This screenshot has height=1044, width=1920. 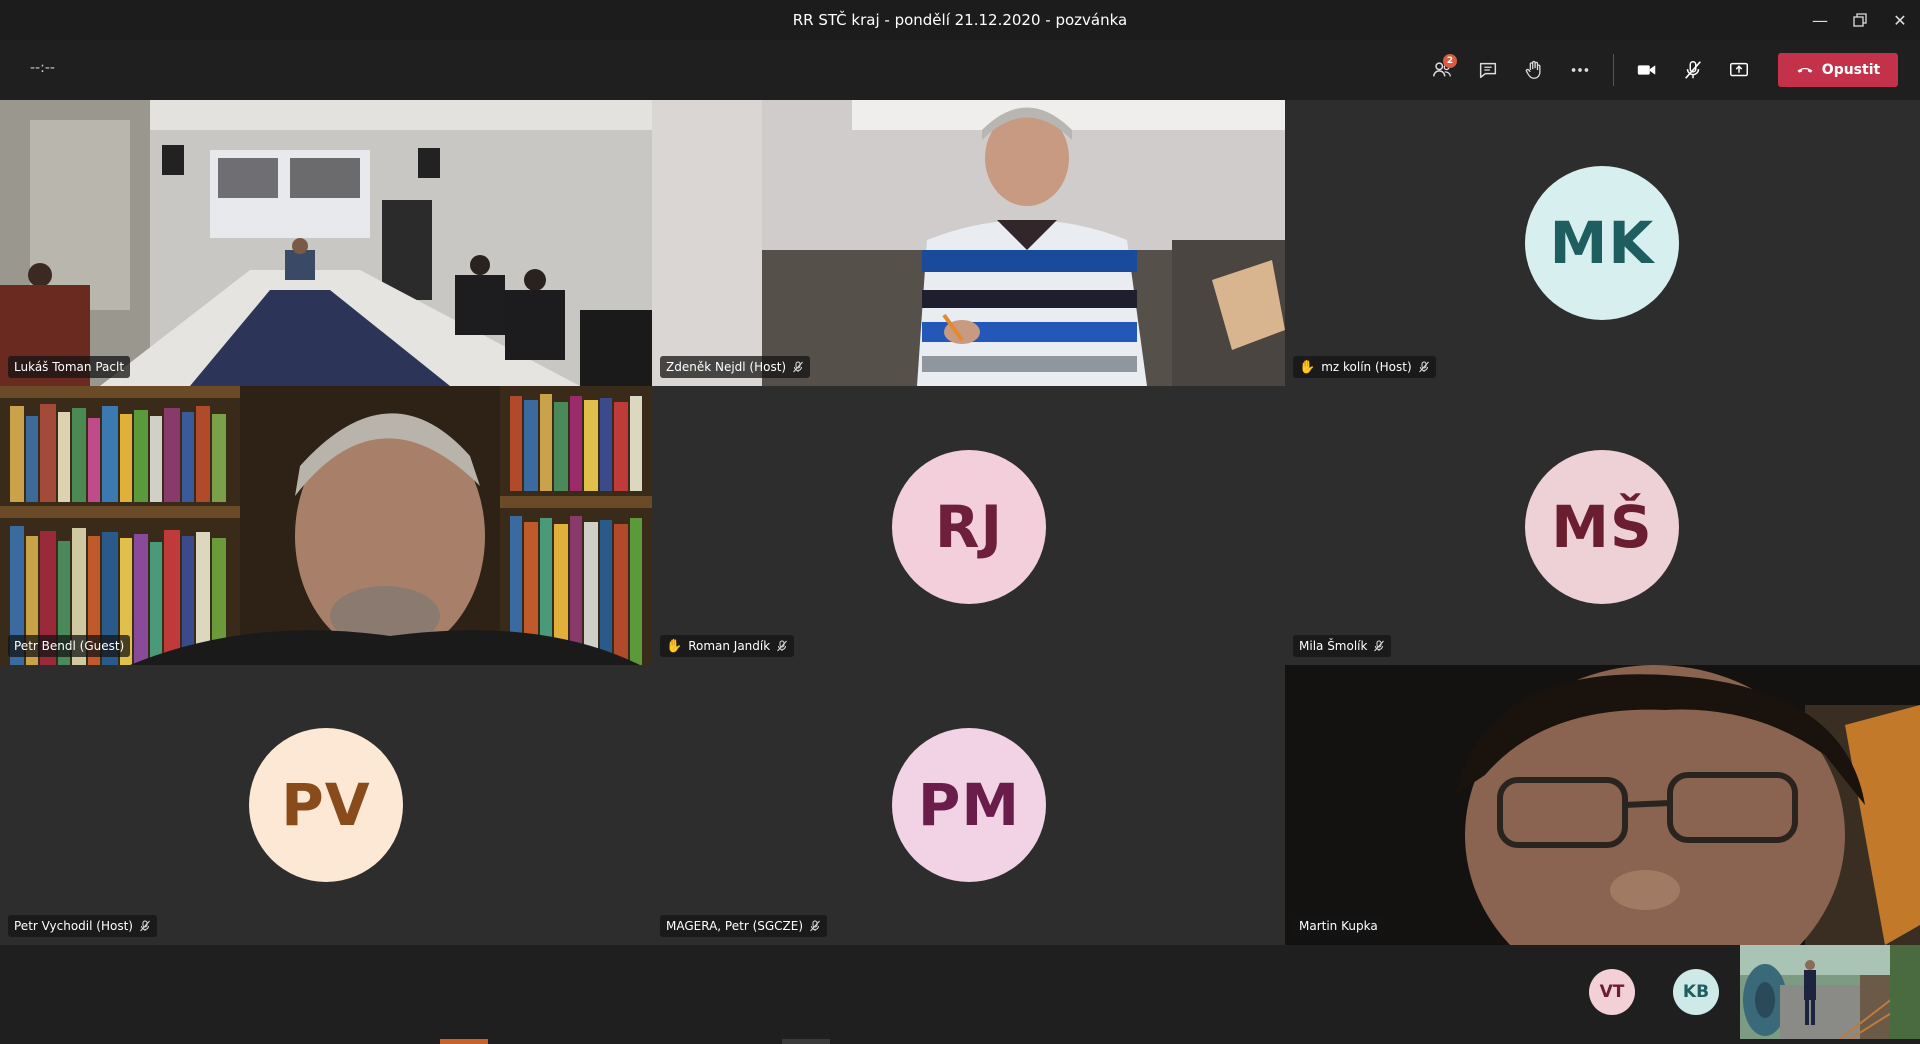 What do you see at coordinates (726, 367) in the screenshot?
I see `participant-name: Zdeněk Nejdl (Host)` at bounding box center [726, 367].